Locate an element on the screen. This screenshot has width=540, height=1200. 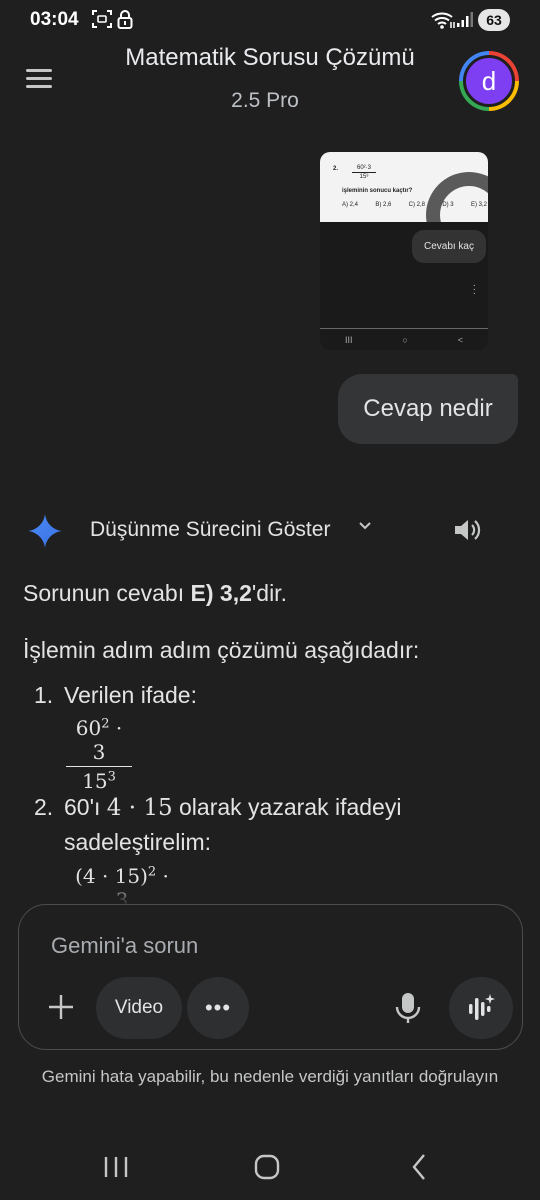
recents-button is located at coordinates (116, 1167).